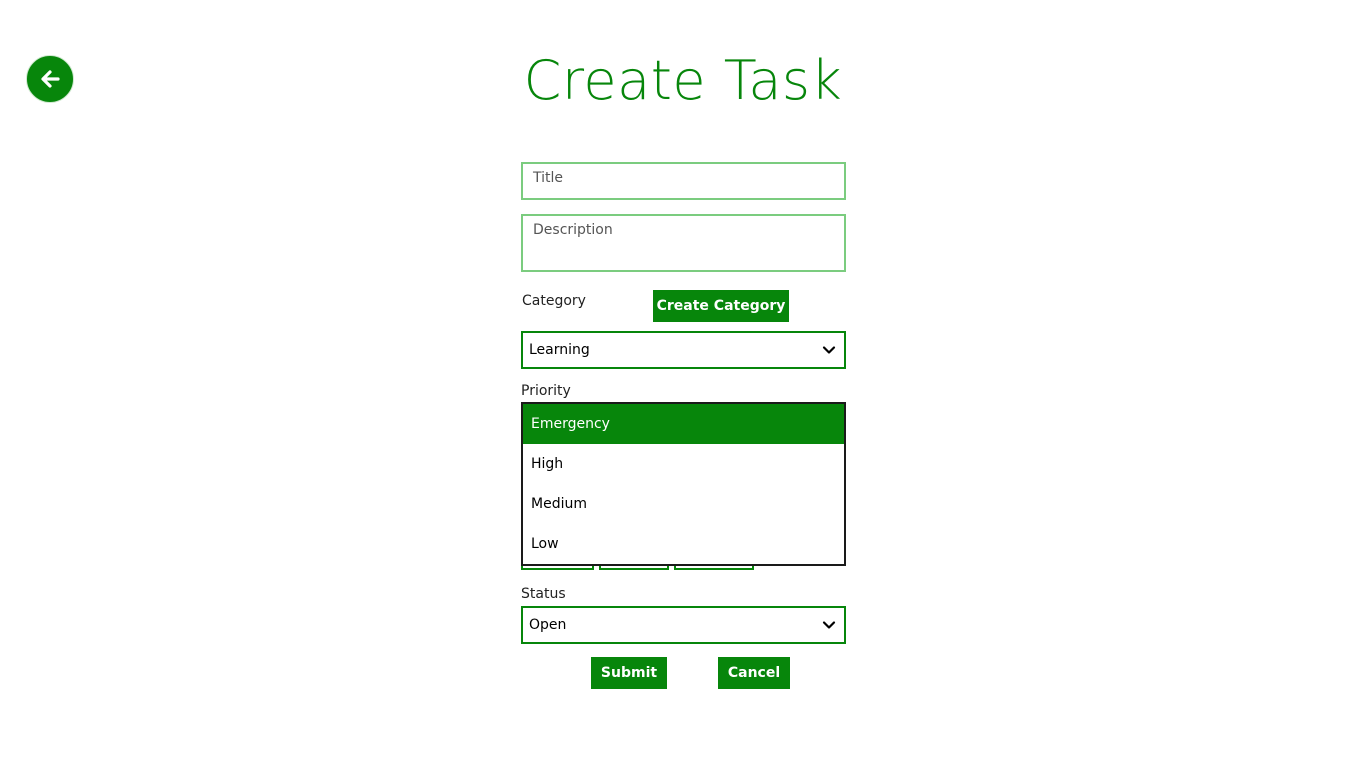  What do you see at coordinates (573, 230) in the screenshot?
I see `description-placeholder: Description` at bounding box center [573, 230].